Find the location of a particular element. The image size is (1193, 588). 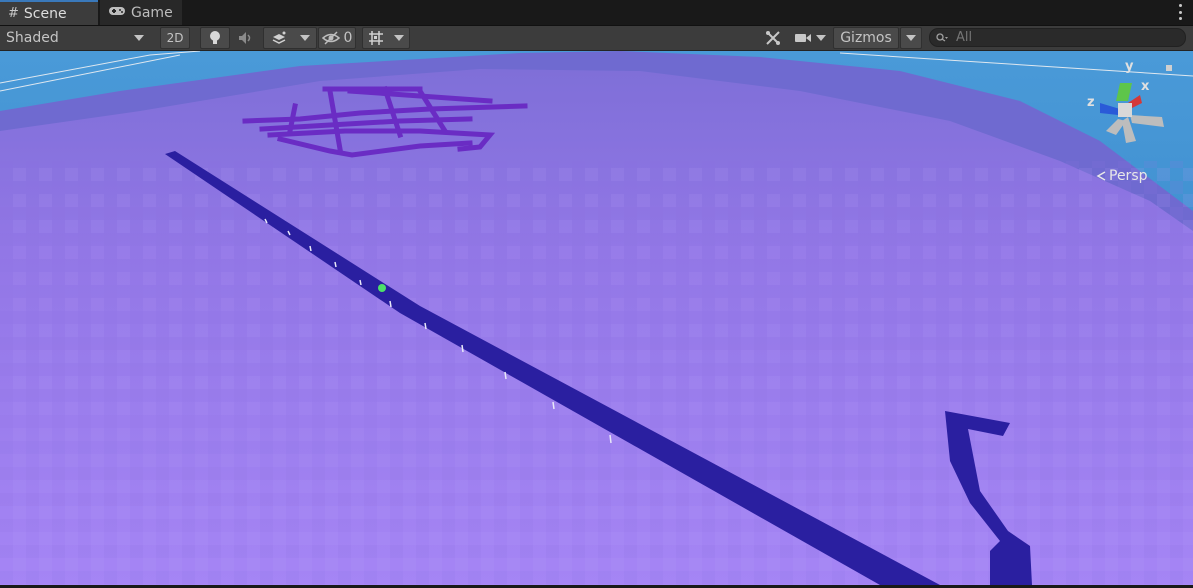

search-icon is located at coordinates (942, 37).